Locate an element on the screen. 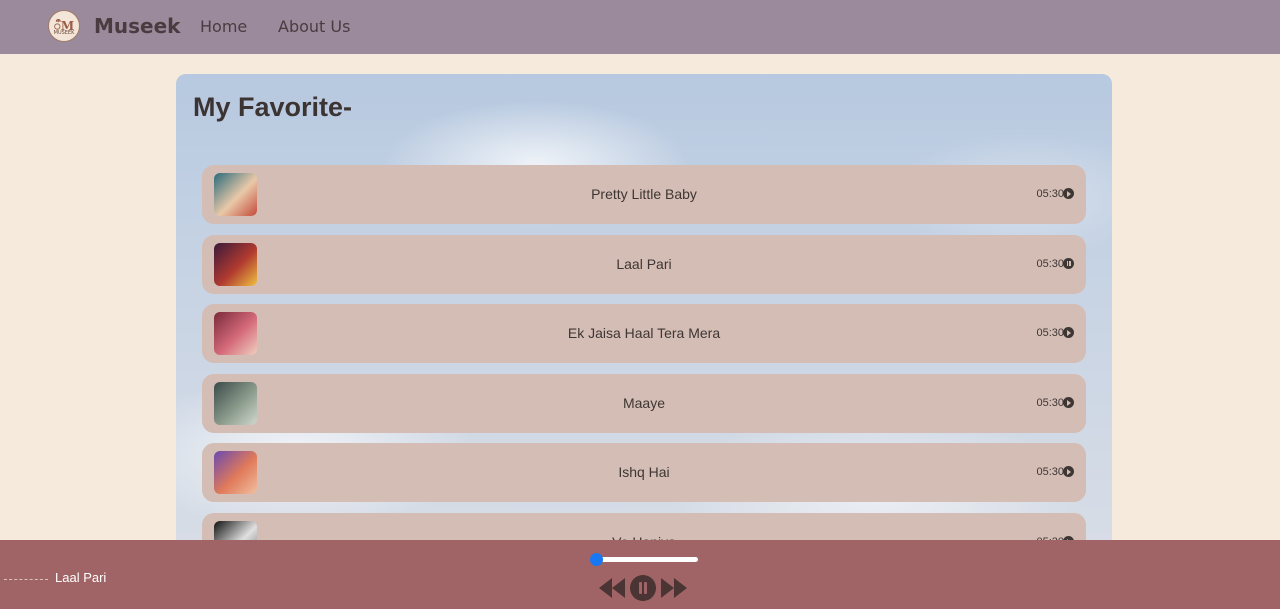 This screenshot has height=609, width=1280. playback-controls is located at coordinates (643, 588).